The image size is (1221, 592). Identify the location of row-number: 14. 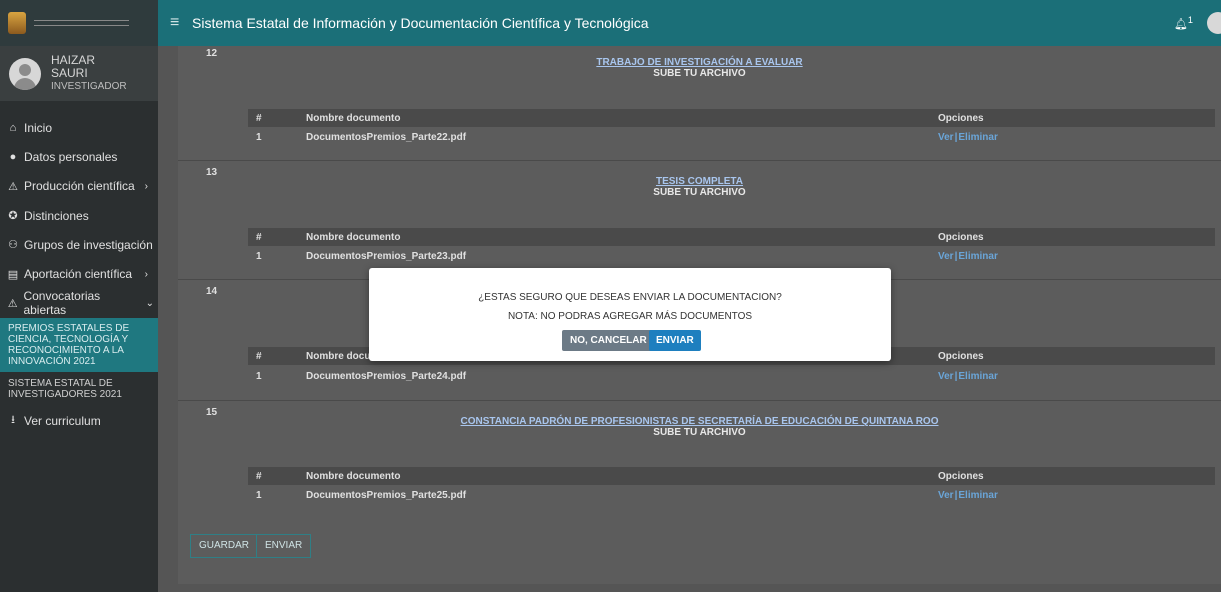
(212, 291).